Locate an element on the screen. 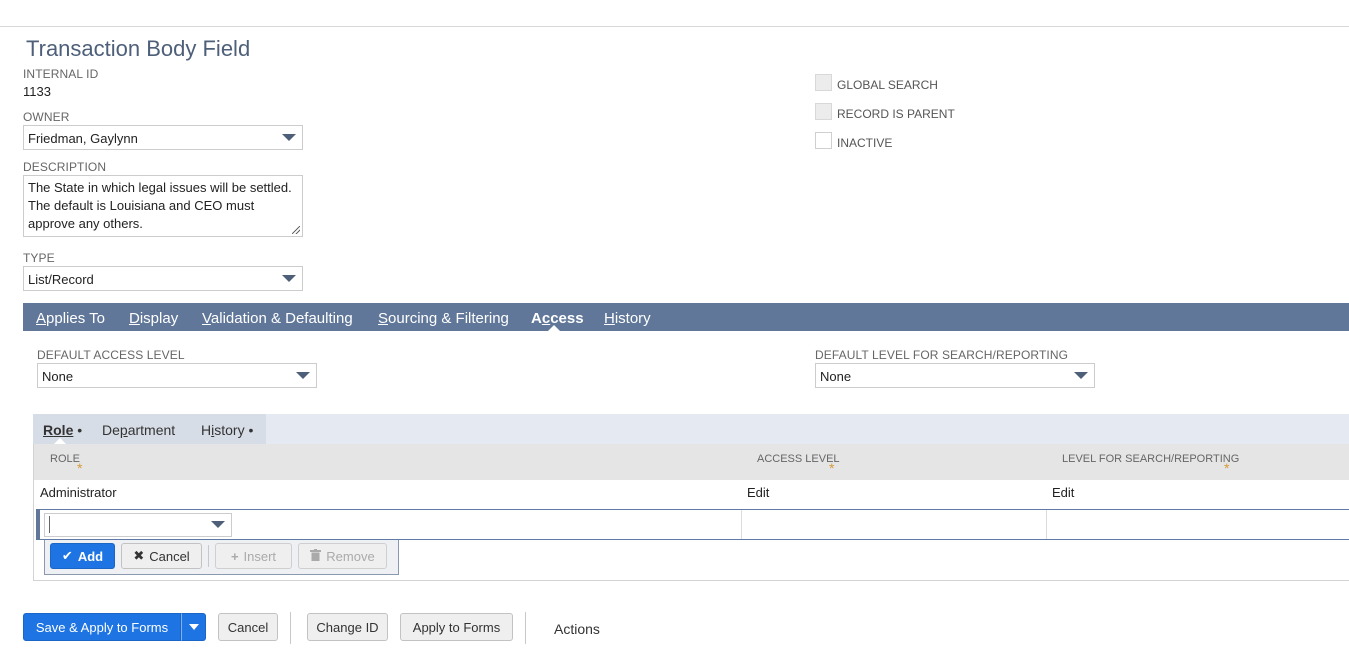 This screenshot has height=665, width=1349. check-icon: ✔ is located at coordinates (67, 555).